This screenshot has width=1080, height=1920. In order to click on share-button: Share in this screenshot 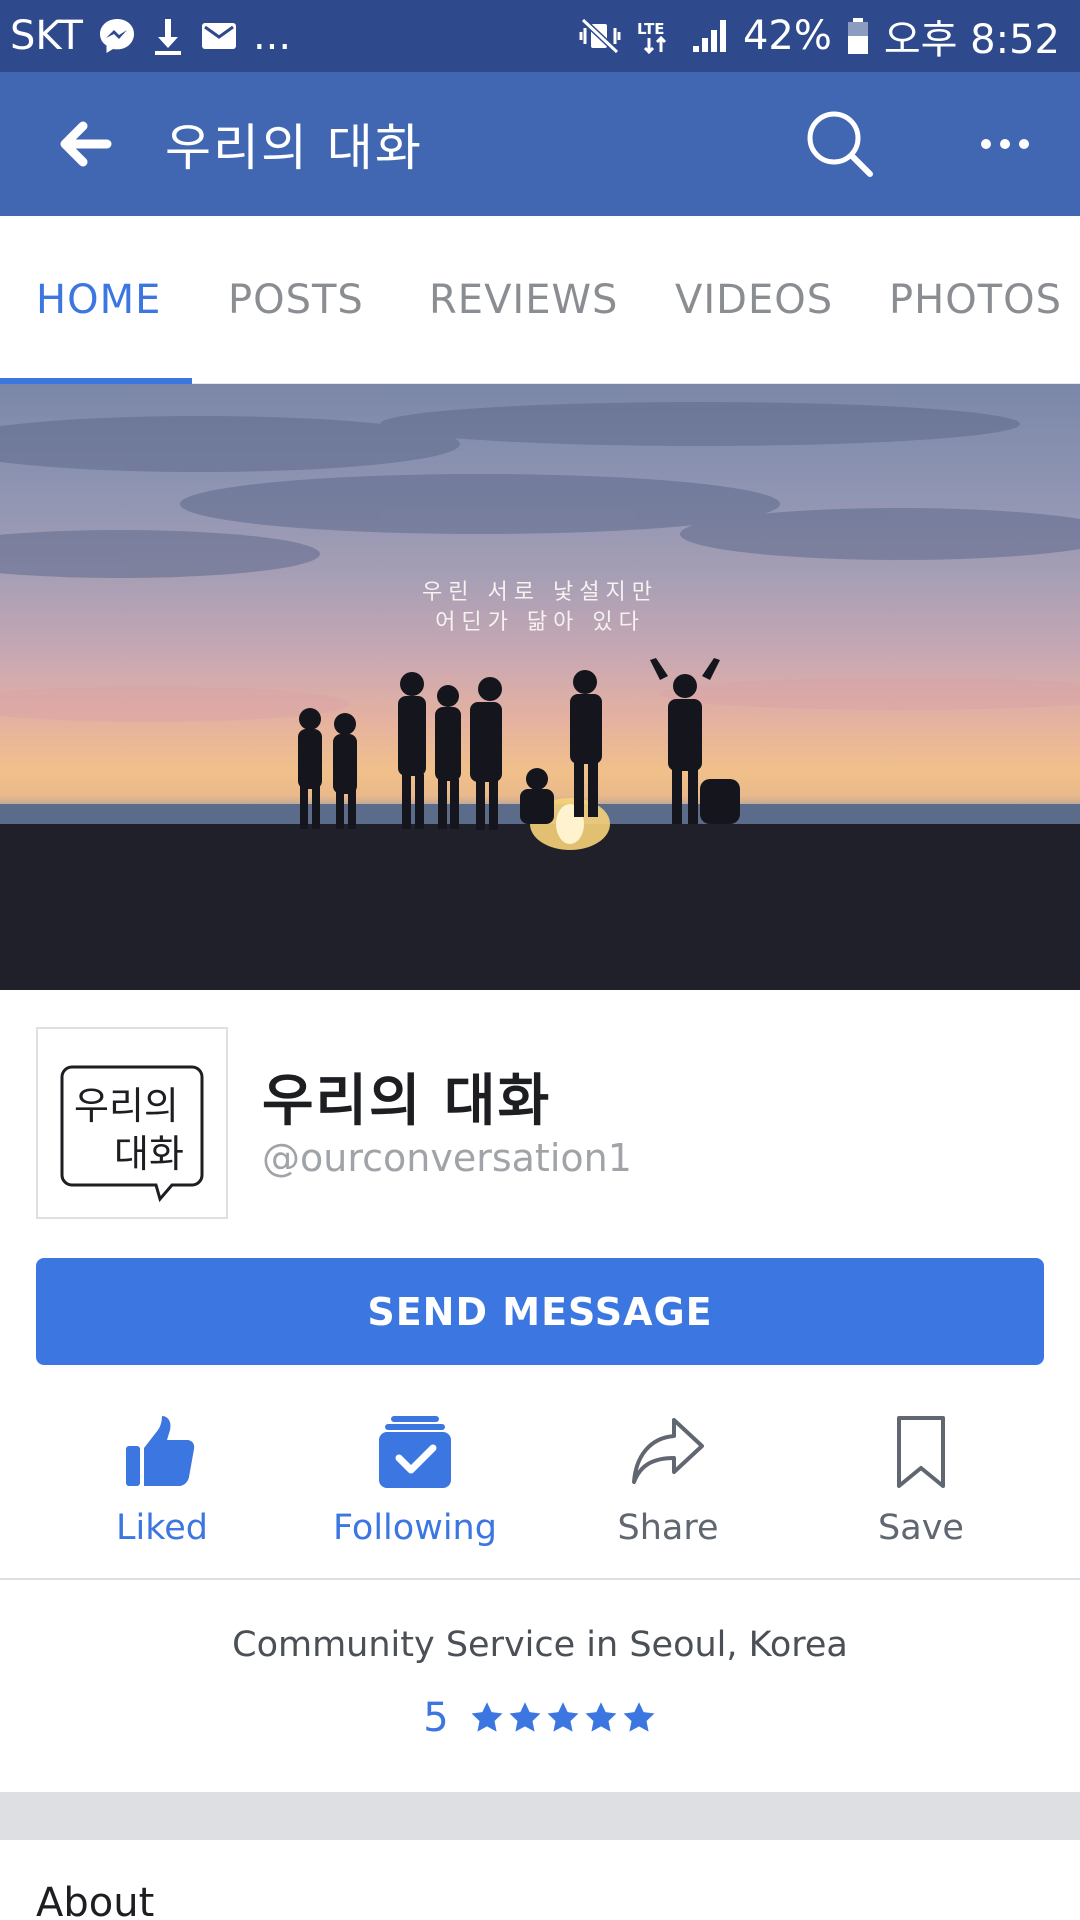, I will do `click(668, 1484)`.